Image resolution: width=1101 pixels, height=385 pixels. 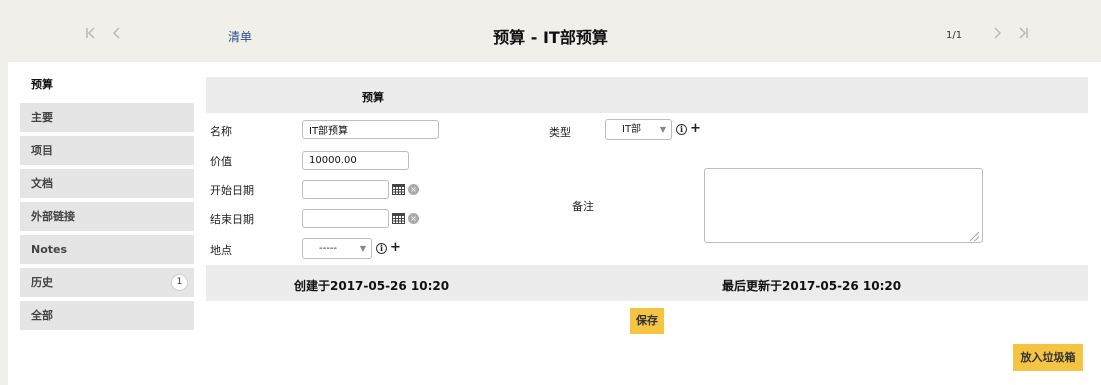 I want to click on start-date-label: 开始日期, so click(x=232, y=190).